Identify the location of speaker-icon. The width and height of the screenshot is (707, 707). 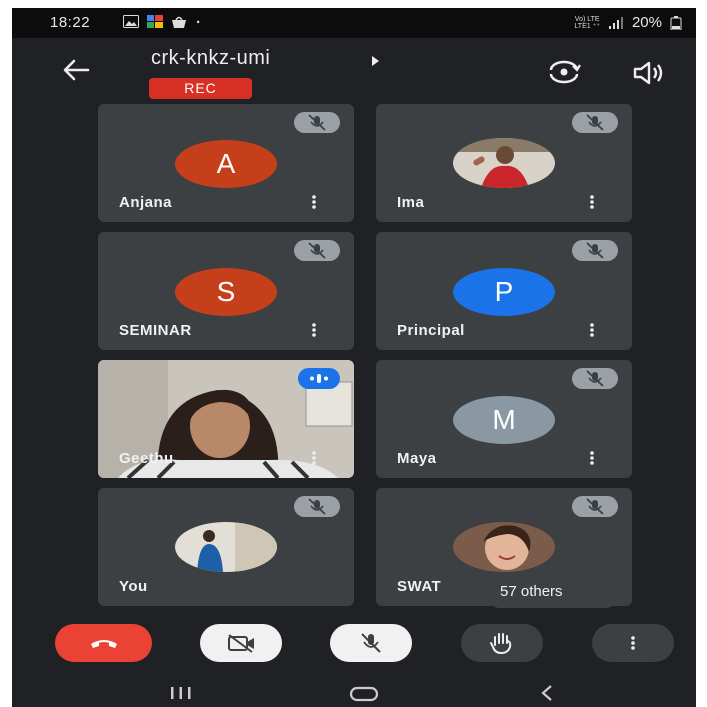
(648, 73).